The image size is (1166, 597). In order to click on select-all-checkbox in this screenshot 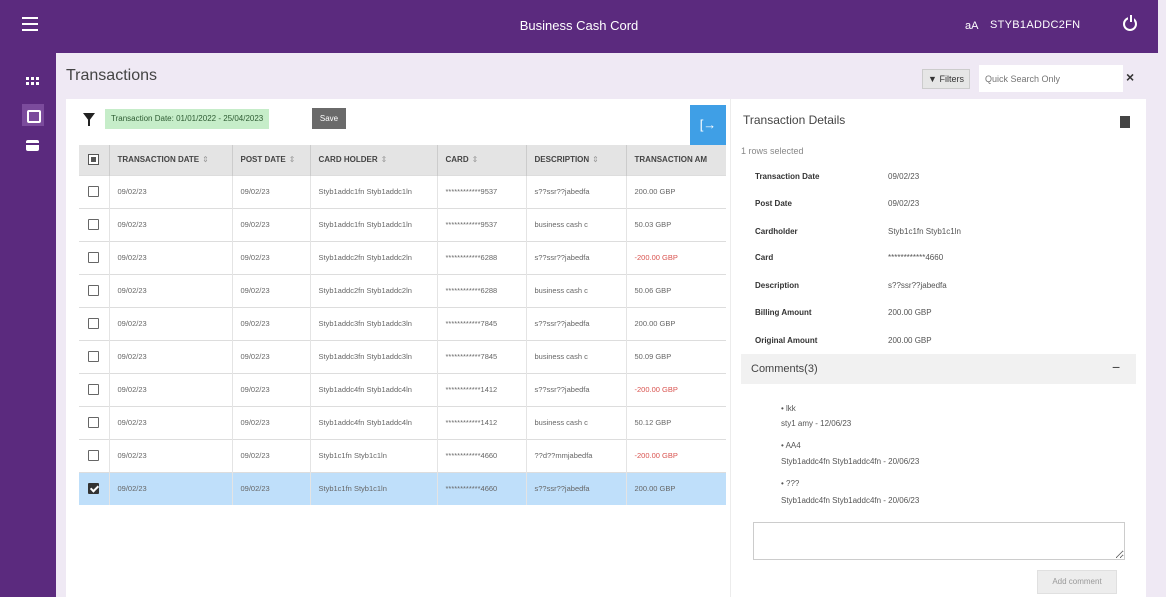, I will do `click(94, 160)`.